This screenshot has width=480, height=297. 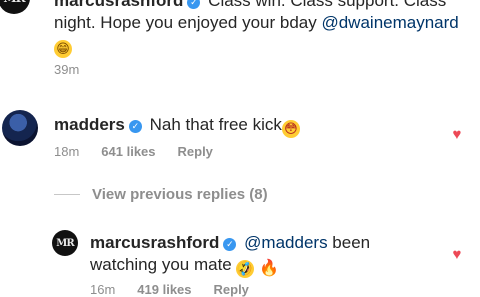 I want to click on comment-likes: 641 likes, so click(x=128, y=151).